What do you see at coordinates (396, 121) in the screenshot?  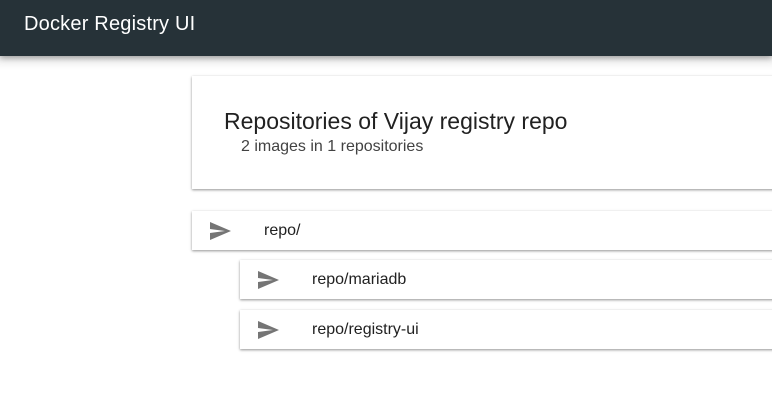 I see `page-title: Repositories of Vijay registry repo` at bounding box center [396, 121].